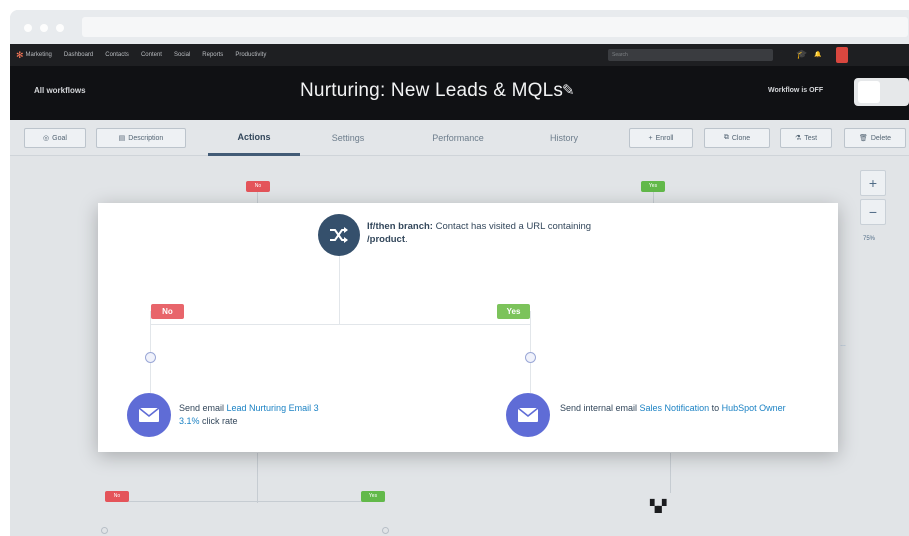 This screenshot has width=909, height=536. Describe the element at coordinates (873, 183) in the screenshot. I see `zoom-in-button: +` at that location.